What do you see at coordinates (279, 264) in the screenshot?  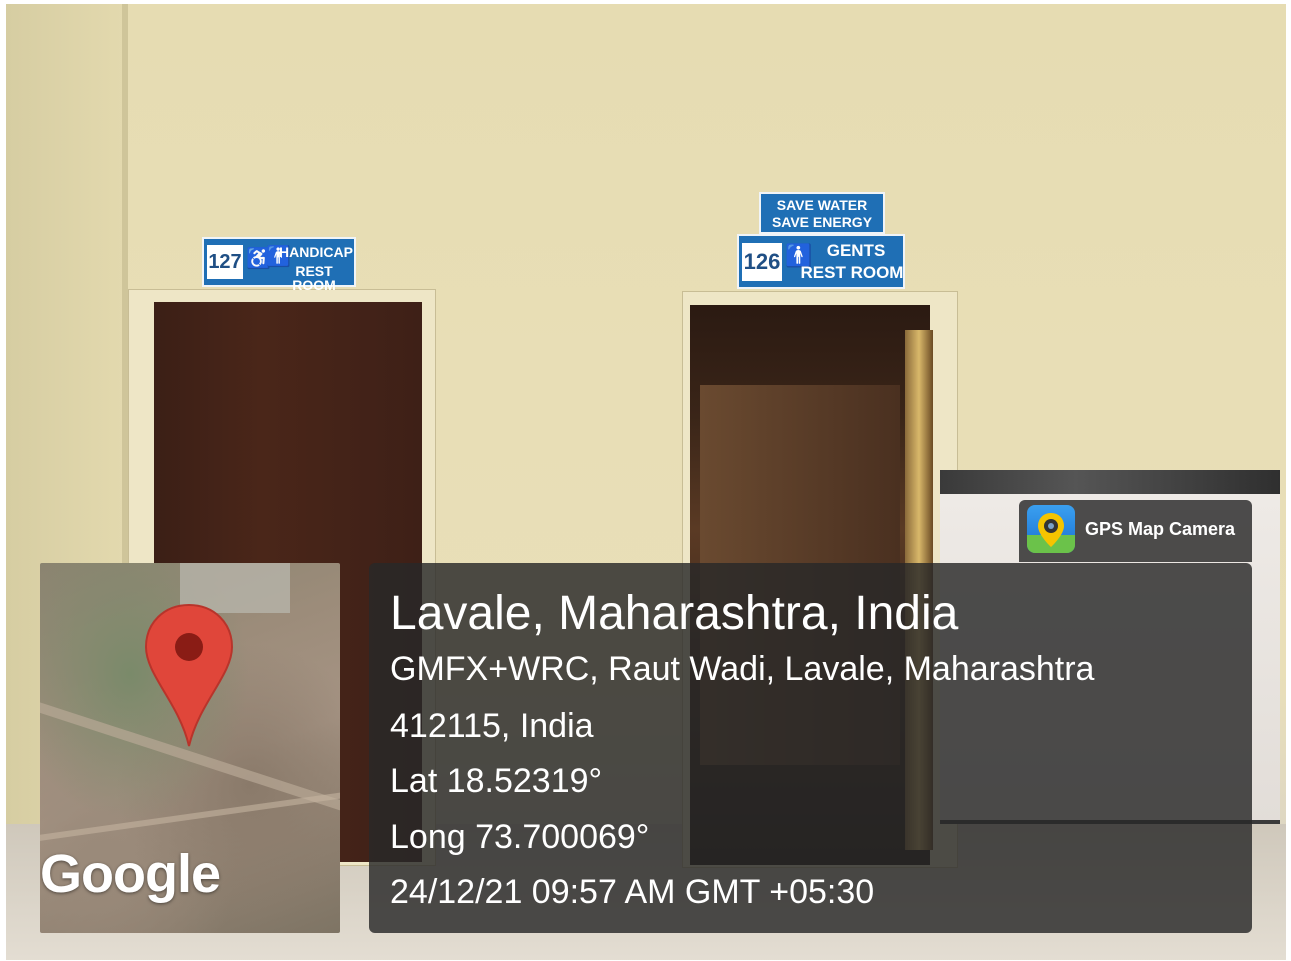 I see `sign-handicap-restroom: 127 ♿ 🚹 HANDICAP REST ROOM` at bounding box center [279, 264].